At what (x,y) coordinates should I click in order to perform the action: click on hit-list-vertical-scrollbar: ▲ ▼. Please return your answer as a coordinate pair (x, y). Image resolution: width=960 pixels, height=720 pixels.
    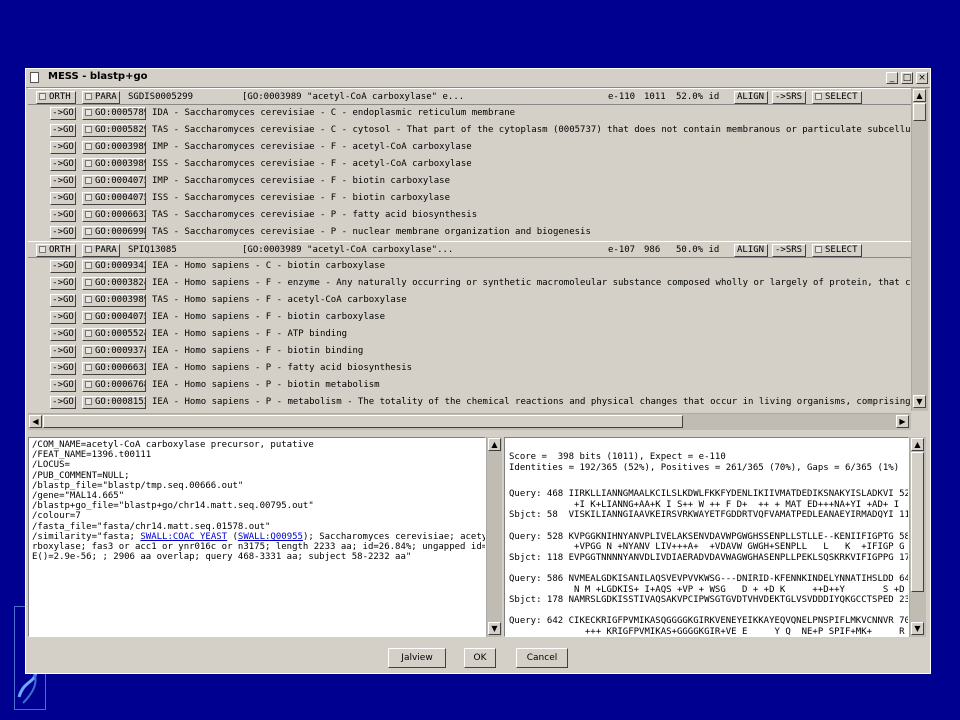
    Looking at the image, I should click on (919, 249).